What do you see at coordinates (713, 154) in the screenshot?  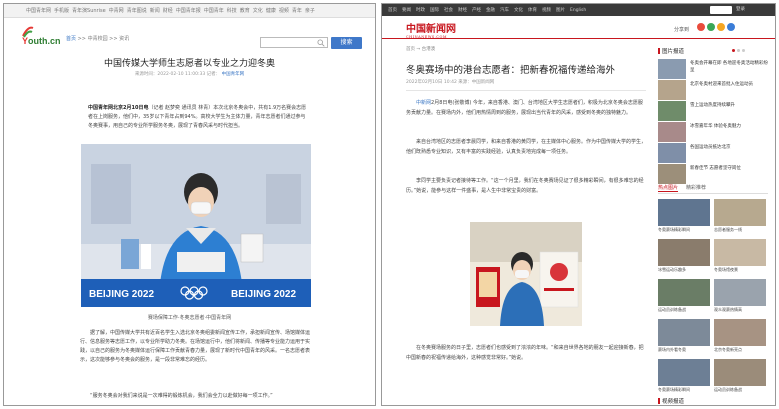 I see `sidebar-news-item: 各国运动员抵达北京` at bounding box center [713, 154].